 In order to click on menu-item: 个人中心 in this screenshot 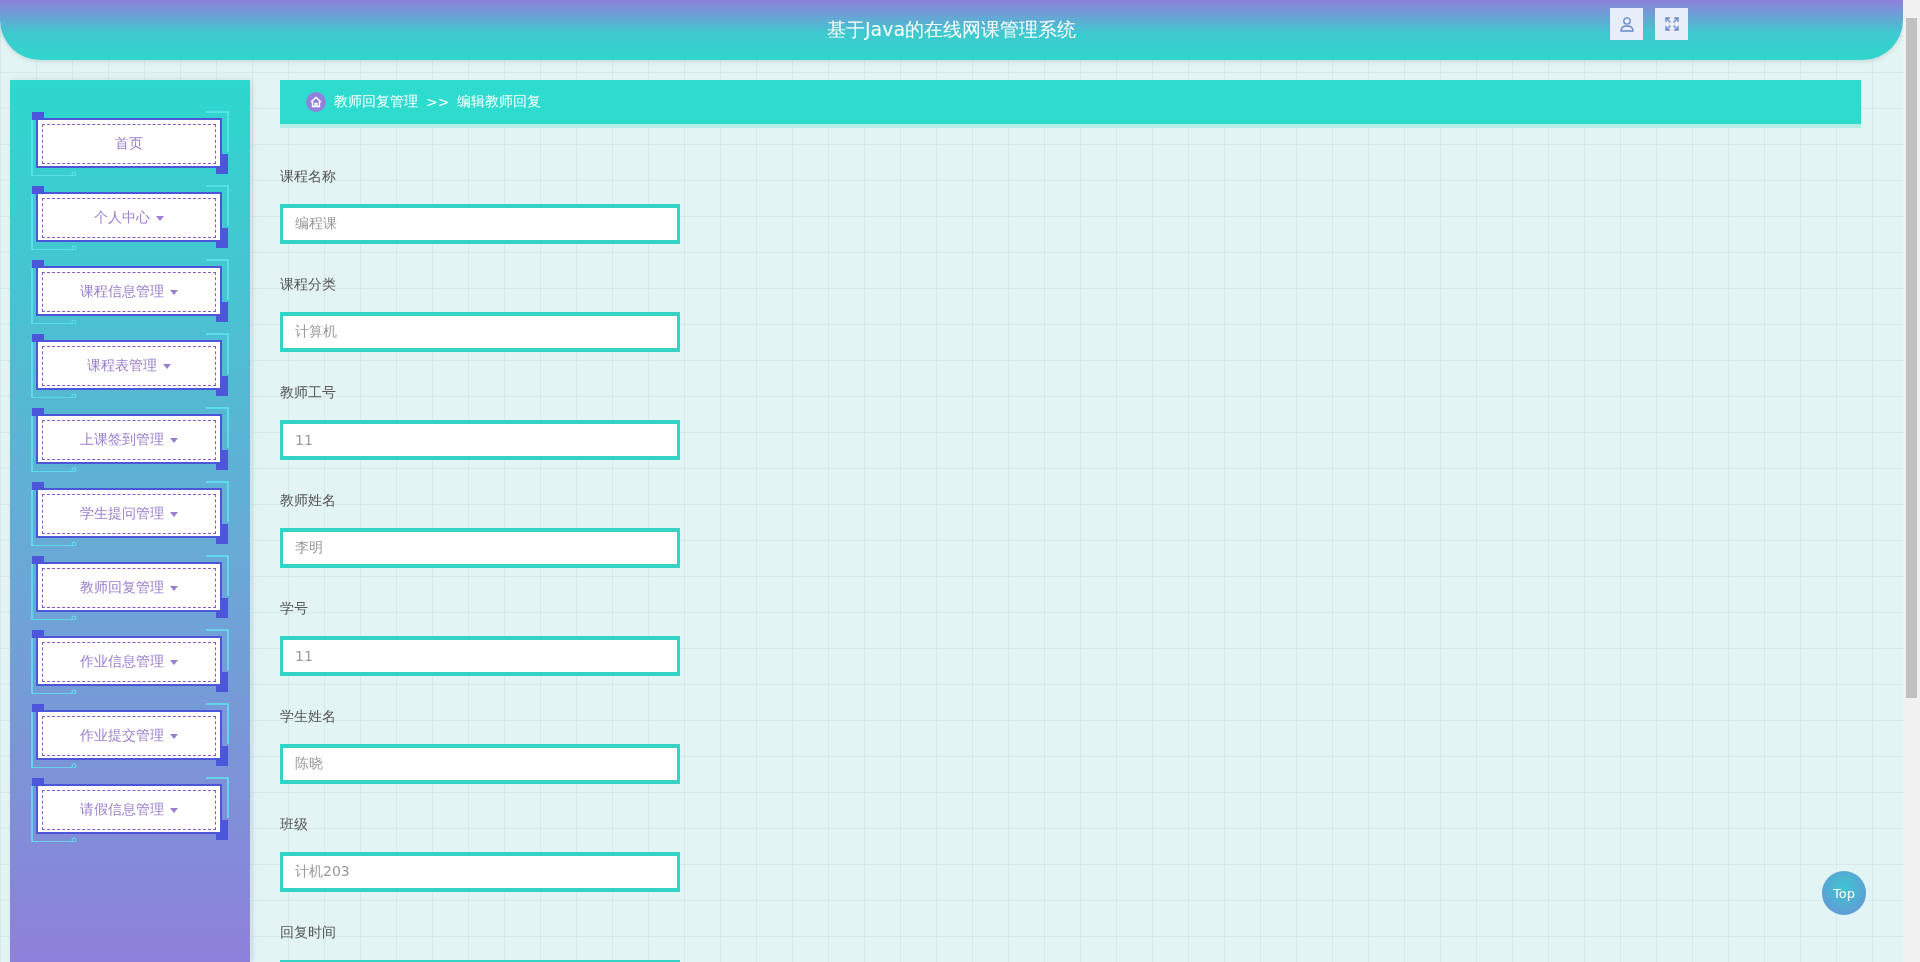, I will do `click(129, 217)`.